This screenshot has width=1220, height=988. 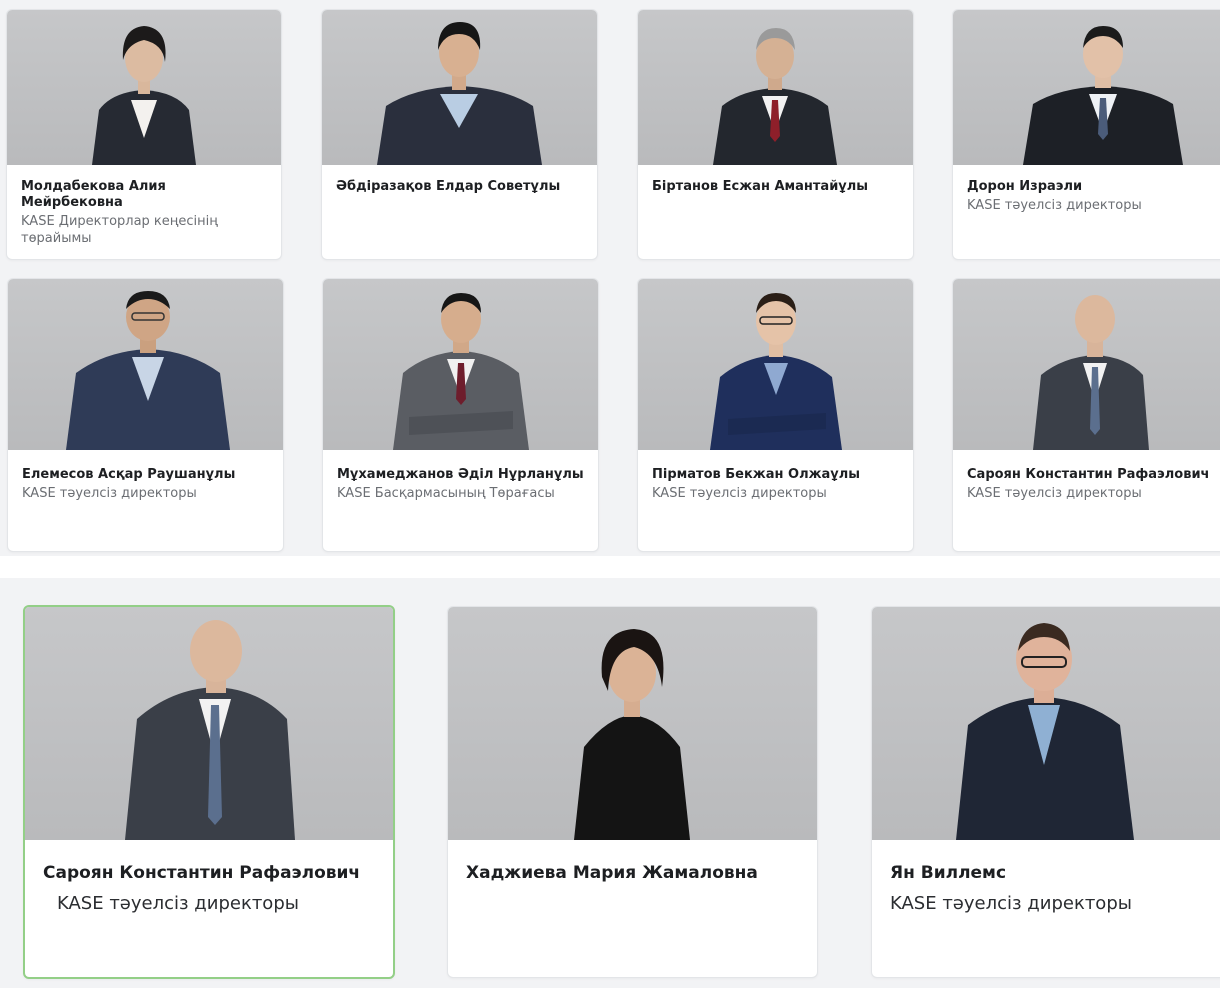 I want to click on member-card: Әбдіразақов Елдар Советұлы, so click(x=459, y=134).